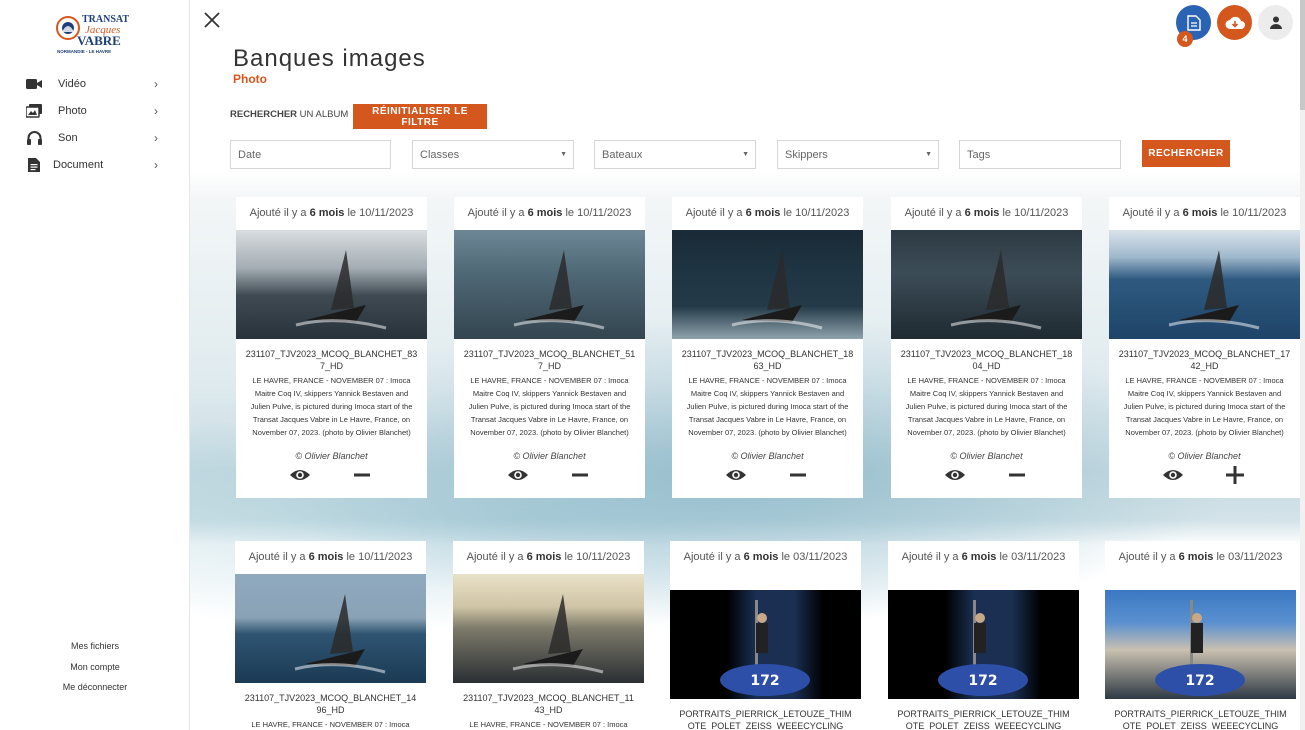  Describe the element at coordinates (310, 154) in the screenshot. I see `date-field` at that location.